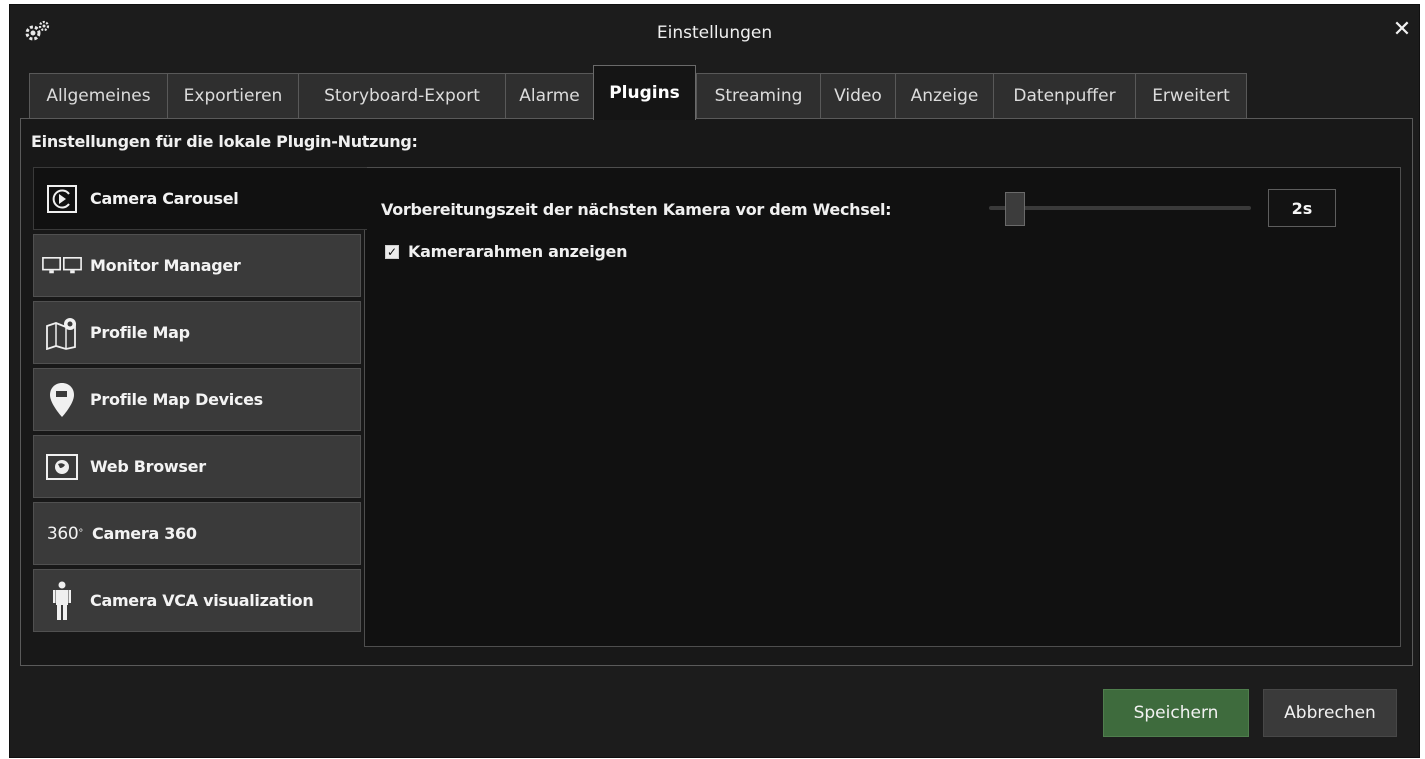  Describe the element at coordinates (164, 198) in the screenshot. I see `plugin-label: Camera Carousel` at that location.